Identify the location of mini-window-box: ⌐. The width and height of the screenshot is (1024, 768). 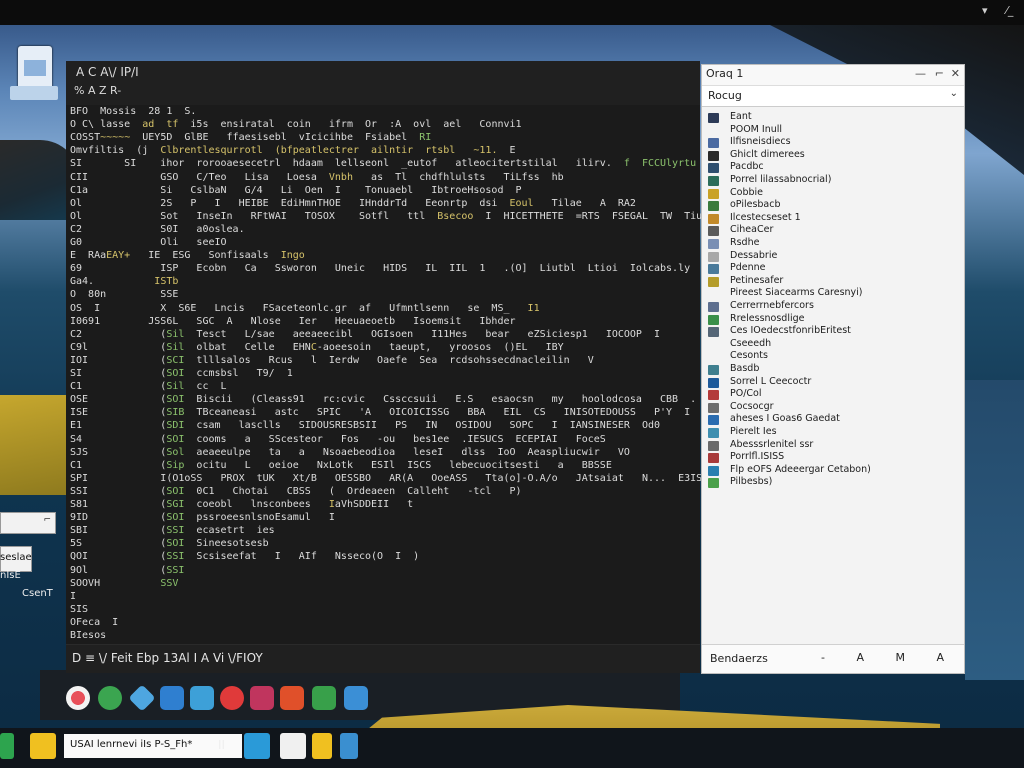
(28, 523).